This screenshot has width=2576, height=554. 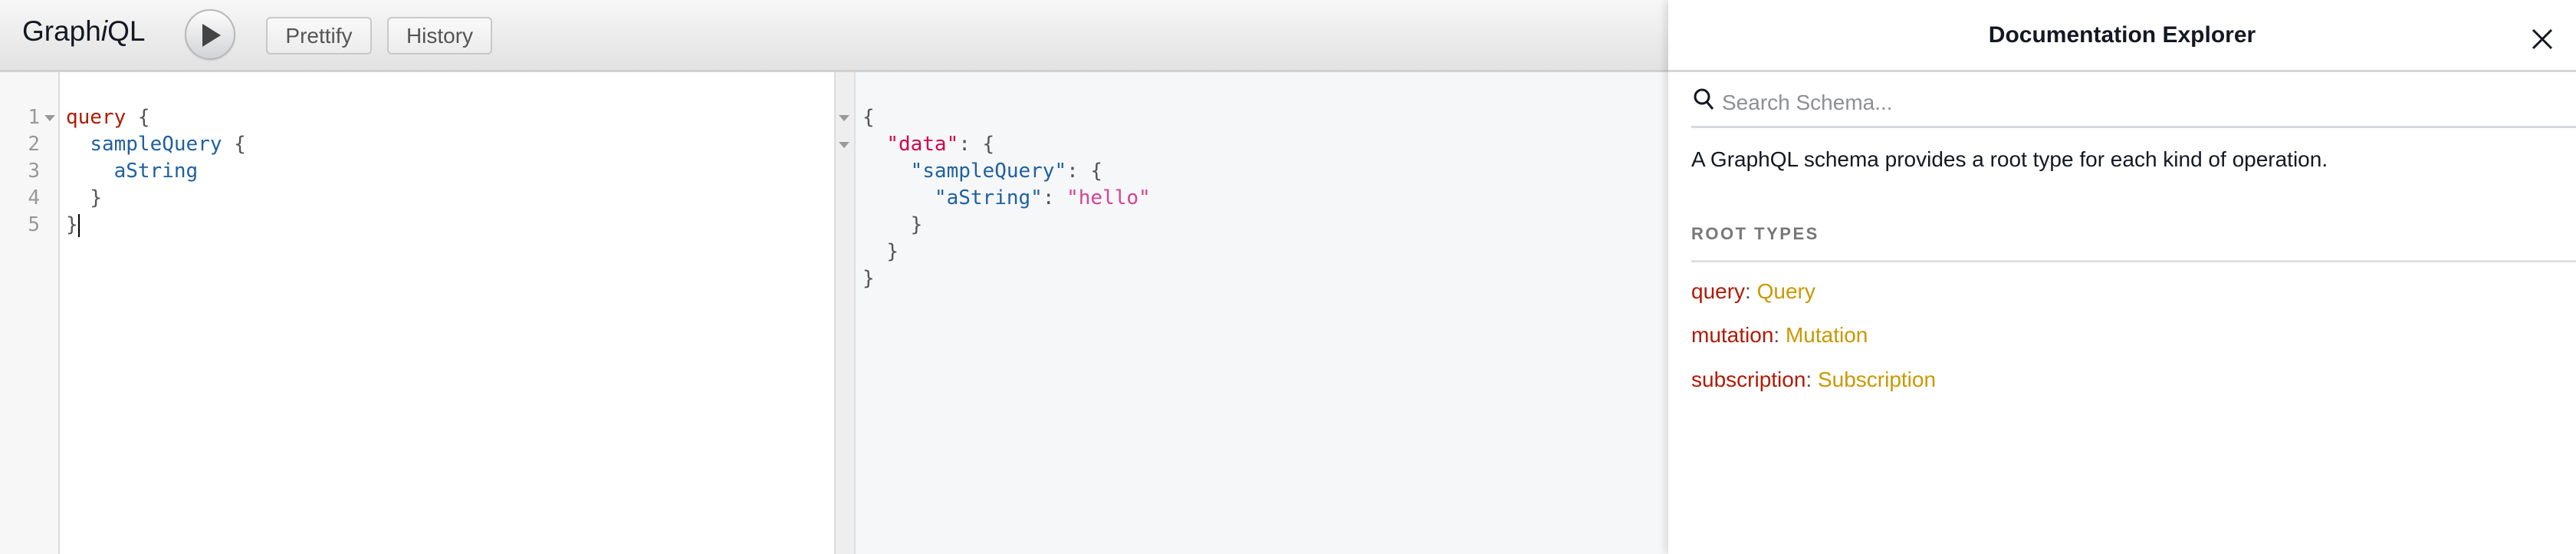 What do you see at coordinates (1719, 291) in the screenshot?
I see `root-field-name: query` at bounding box center [1719, 291].